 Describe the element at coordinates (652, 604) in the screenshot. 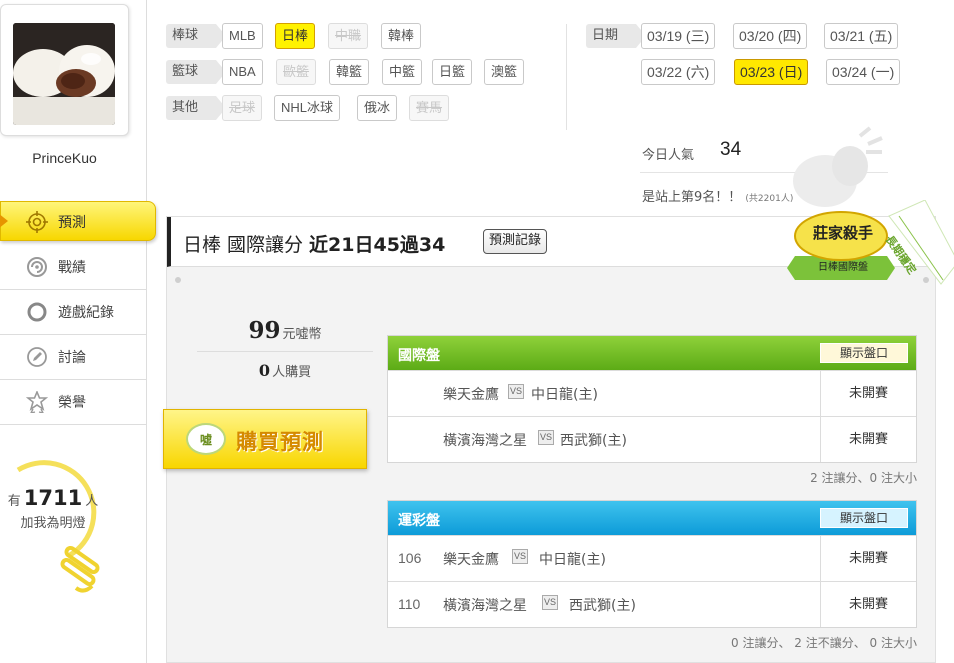

I see `table-row: 110 橫濱海灣之星 VS 西武獅(主) 未開賽` at that location.